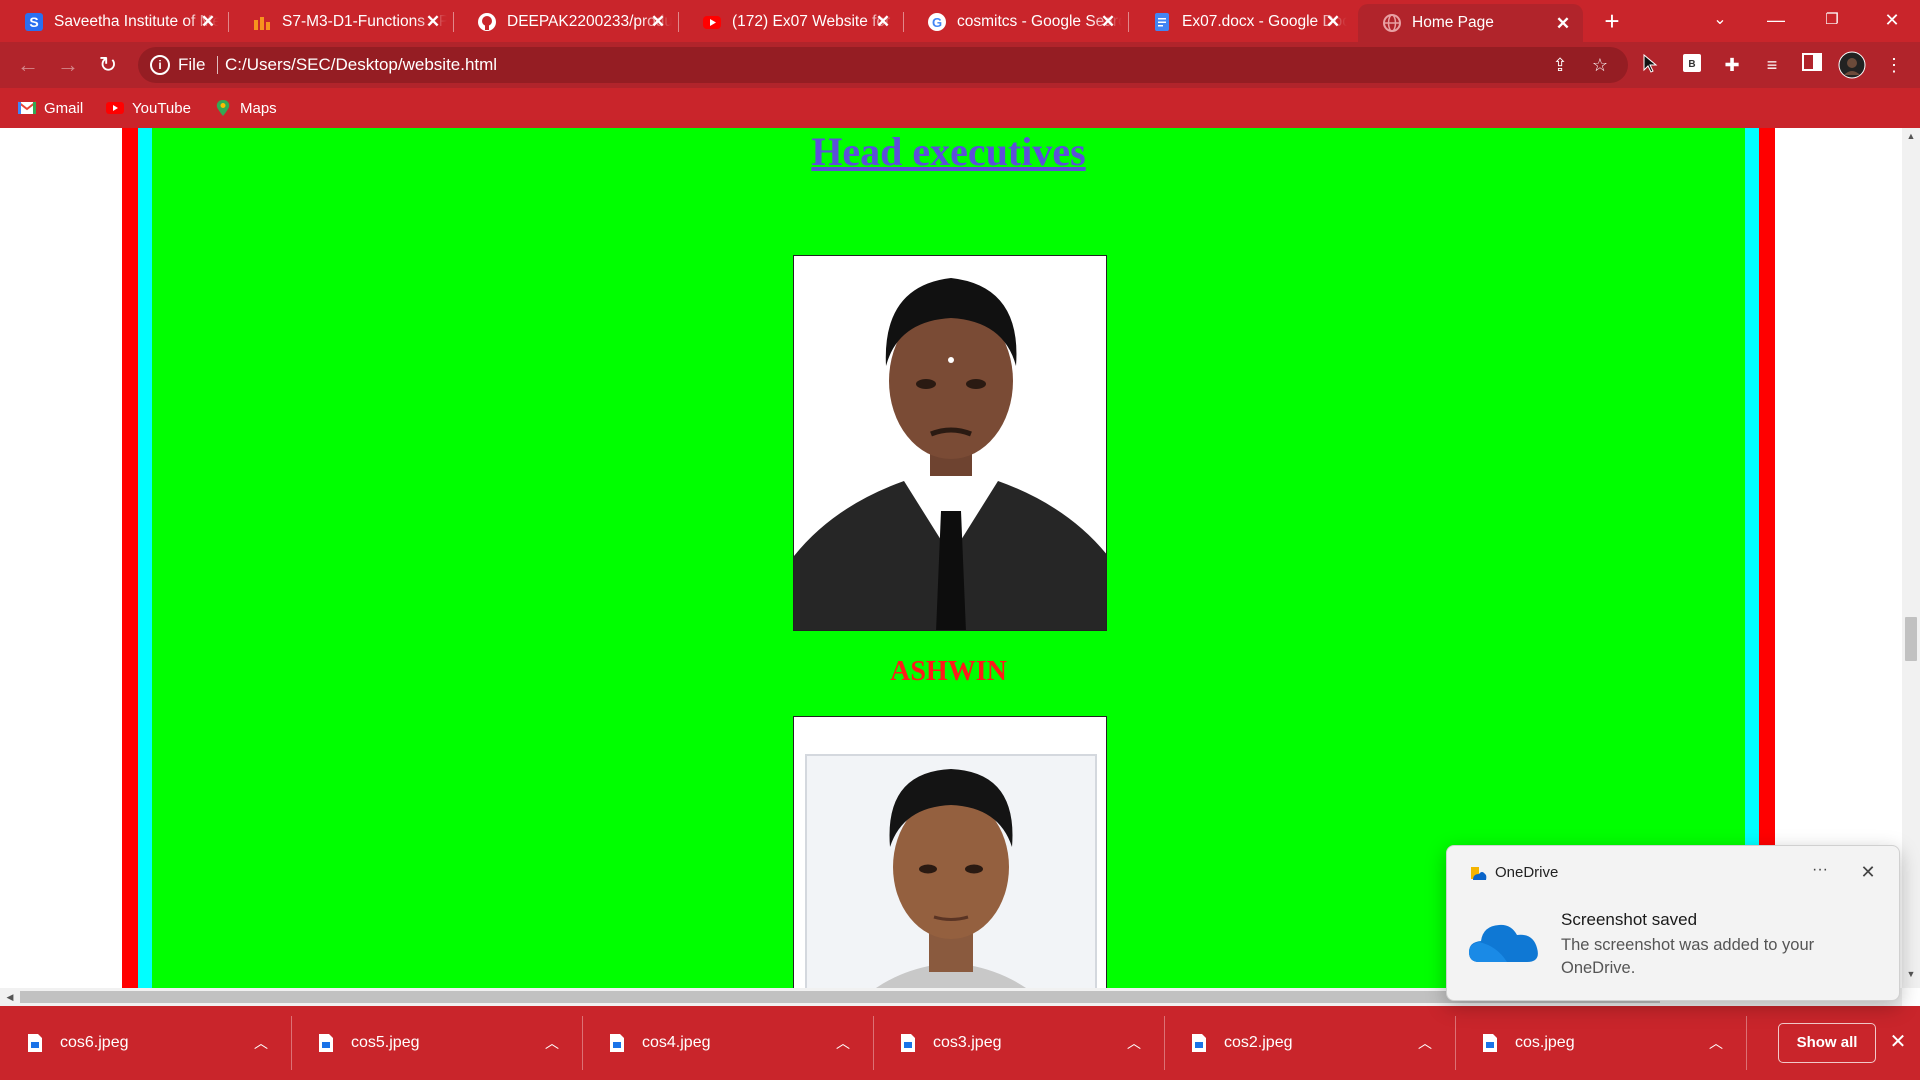  What do you see at coordinates (1911, 639) in the screenshot?
I see `vertical-scroll-thumb` at bounding box center [1911, 639].